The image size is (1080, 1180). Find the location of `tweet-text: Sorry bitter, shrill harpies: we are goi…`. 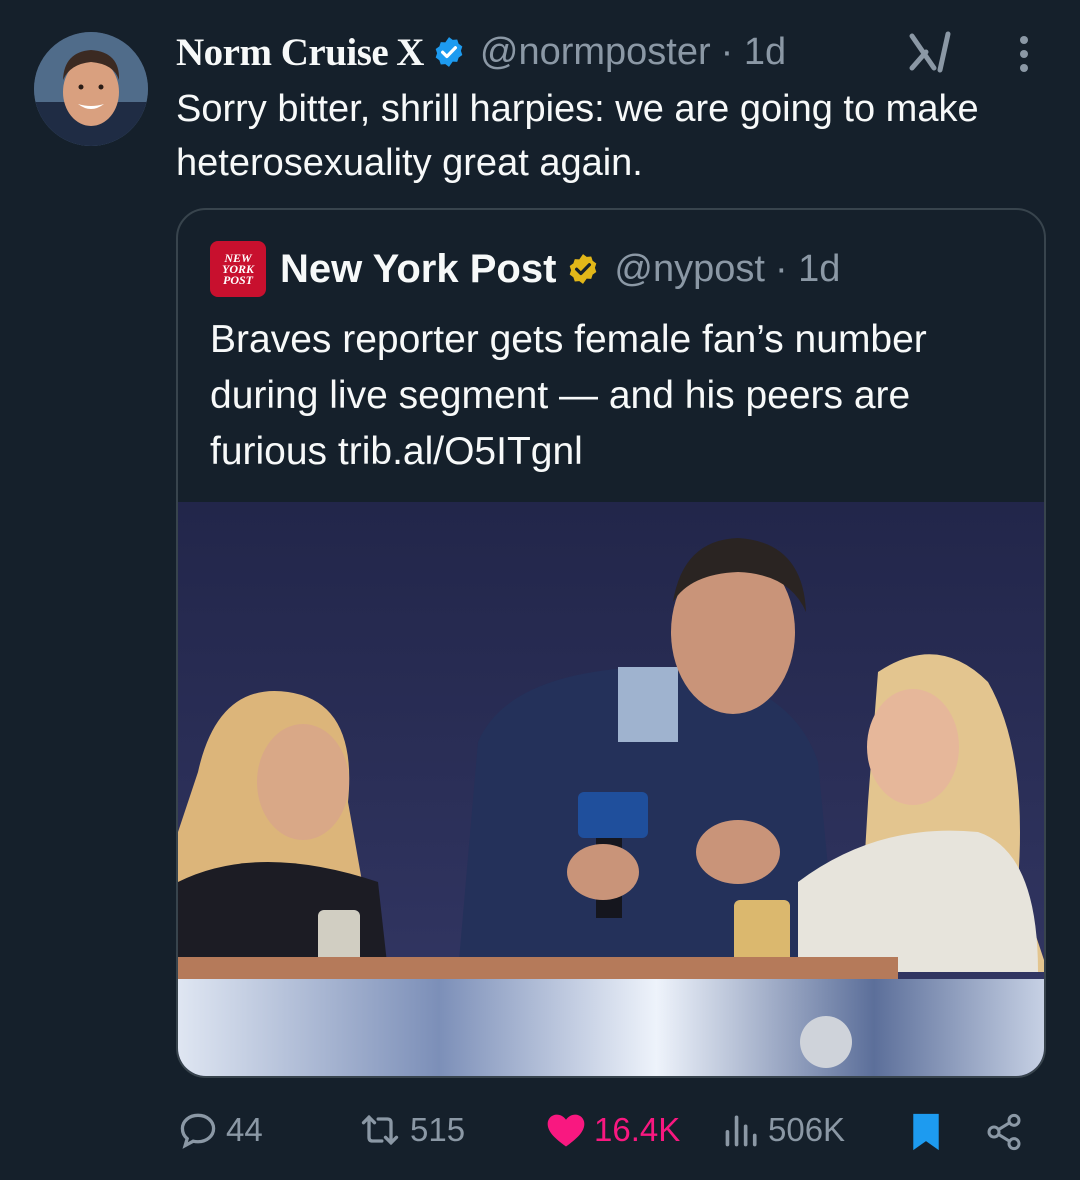

tweet-text: Sorry bitter, shrill harpies: we are goi… is located at coordinates (577, 136).